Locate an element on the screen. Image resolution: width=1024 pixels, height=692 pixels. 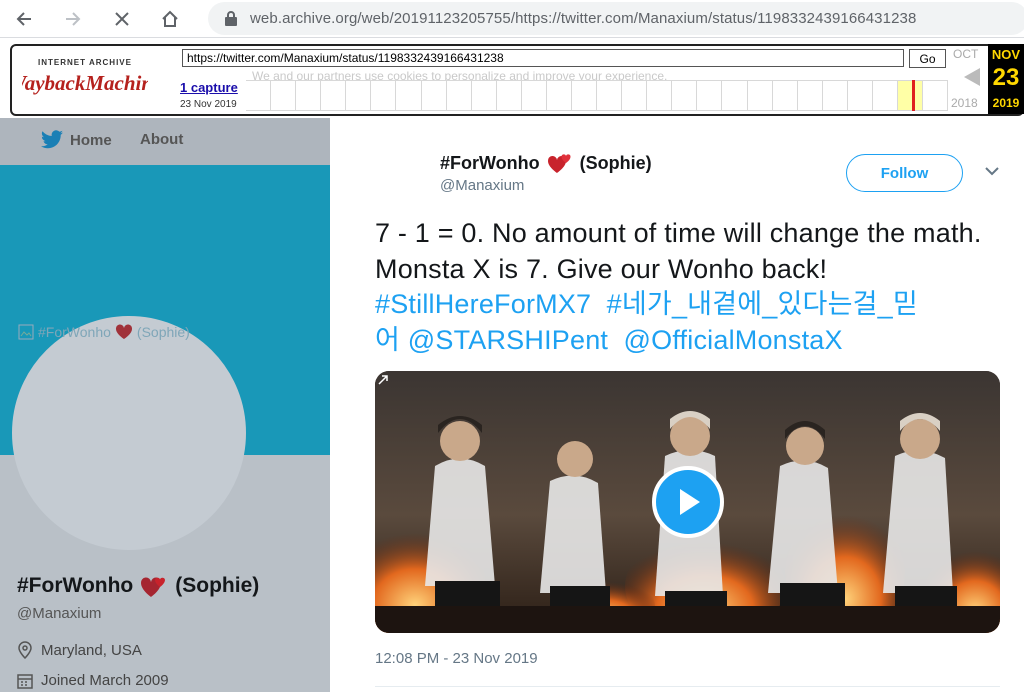
profile-joined: Joined March 2009 is located at coordinates (93, 680).